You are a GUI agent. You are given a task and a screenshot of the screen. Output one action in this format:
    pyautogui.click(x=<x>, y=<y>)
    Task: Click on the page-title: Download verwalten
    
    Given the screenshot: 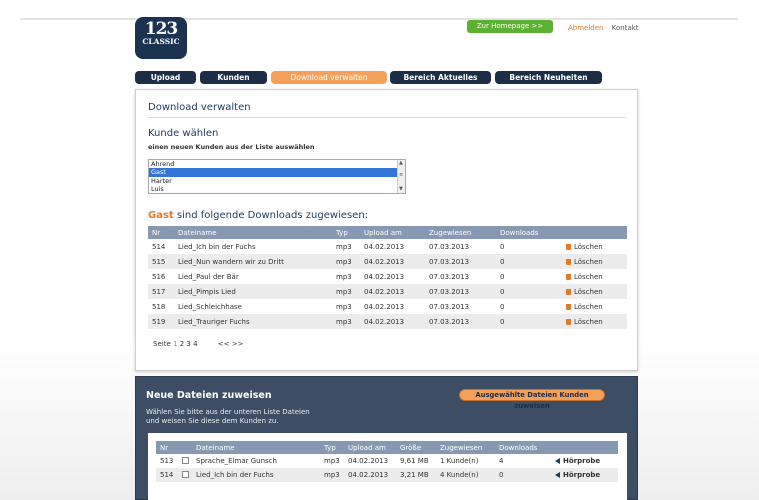 What is the action you would take?
    pyautogui.click(x=199, y=107)
    